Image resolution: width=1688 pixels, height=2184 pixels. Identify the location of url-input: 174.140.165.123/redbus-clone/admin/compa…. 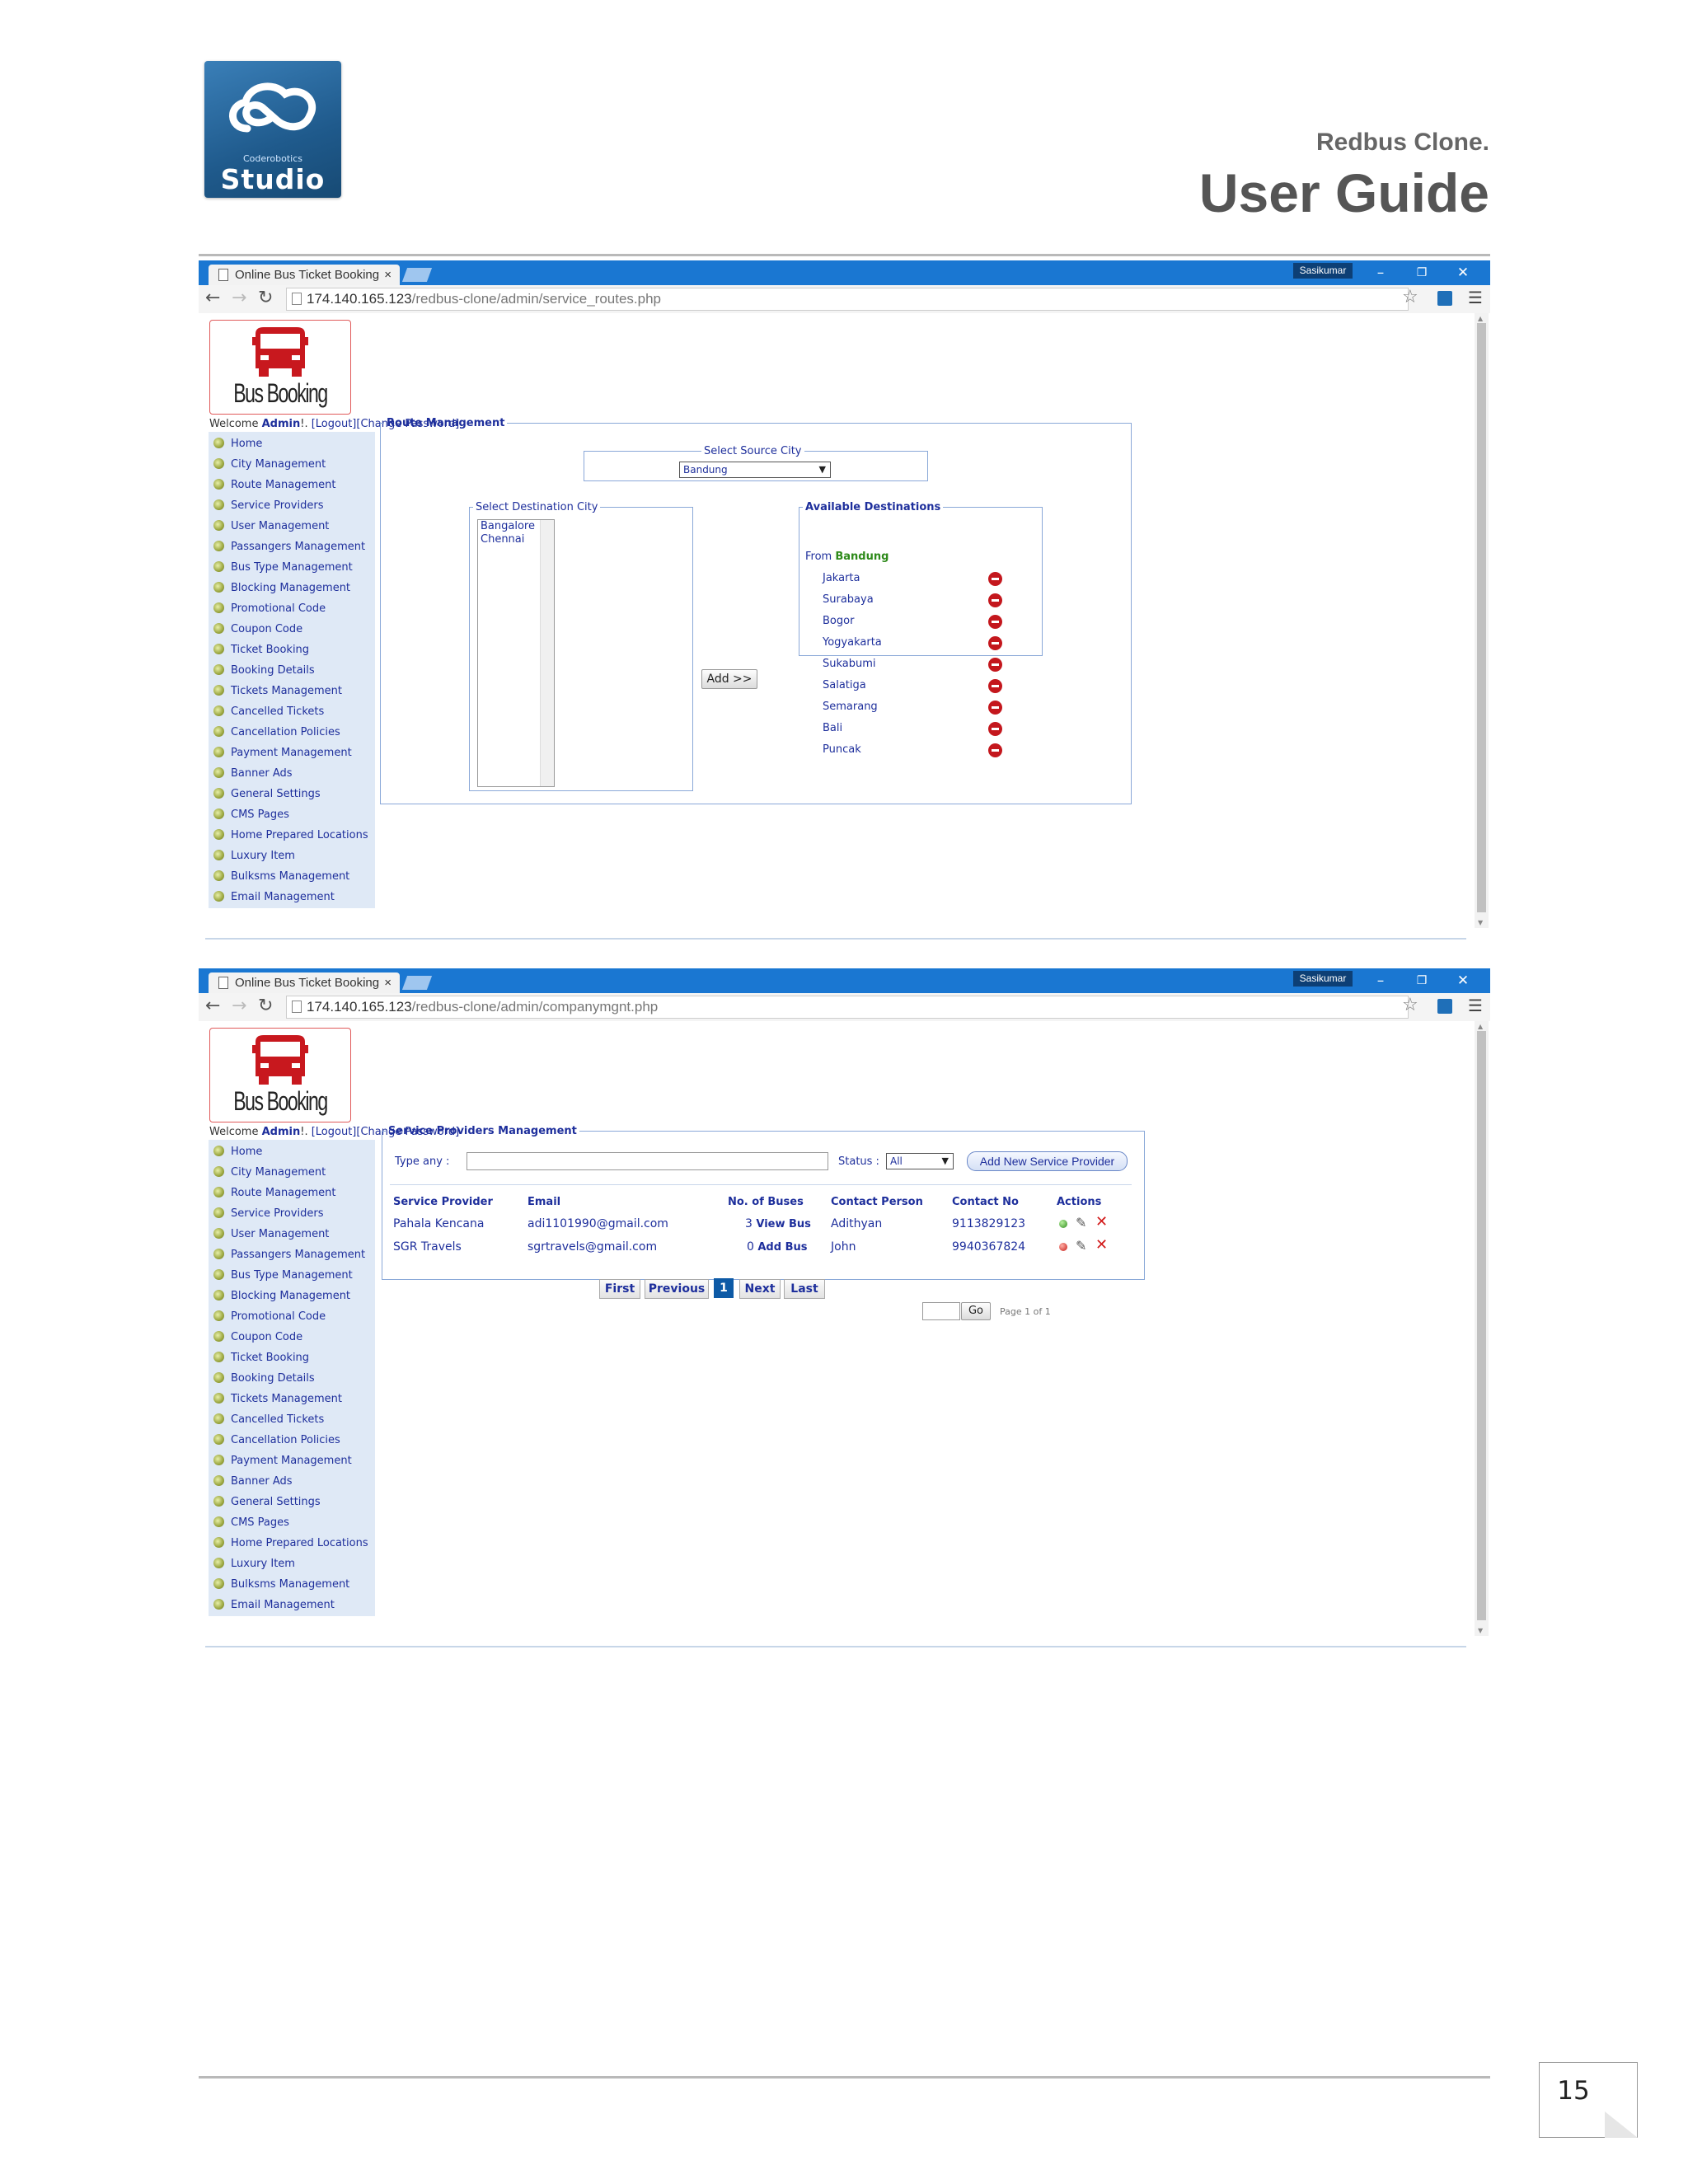
(848, 1007).